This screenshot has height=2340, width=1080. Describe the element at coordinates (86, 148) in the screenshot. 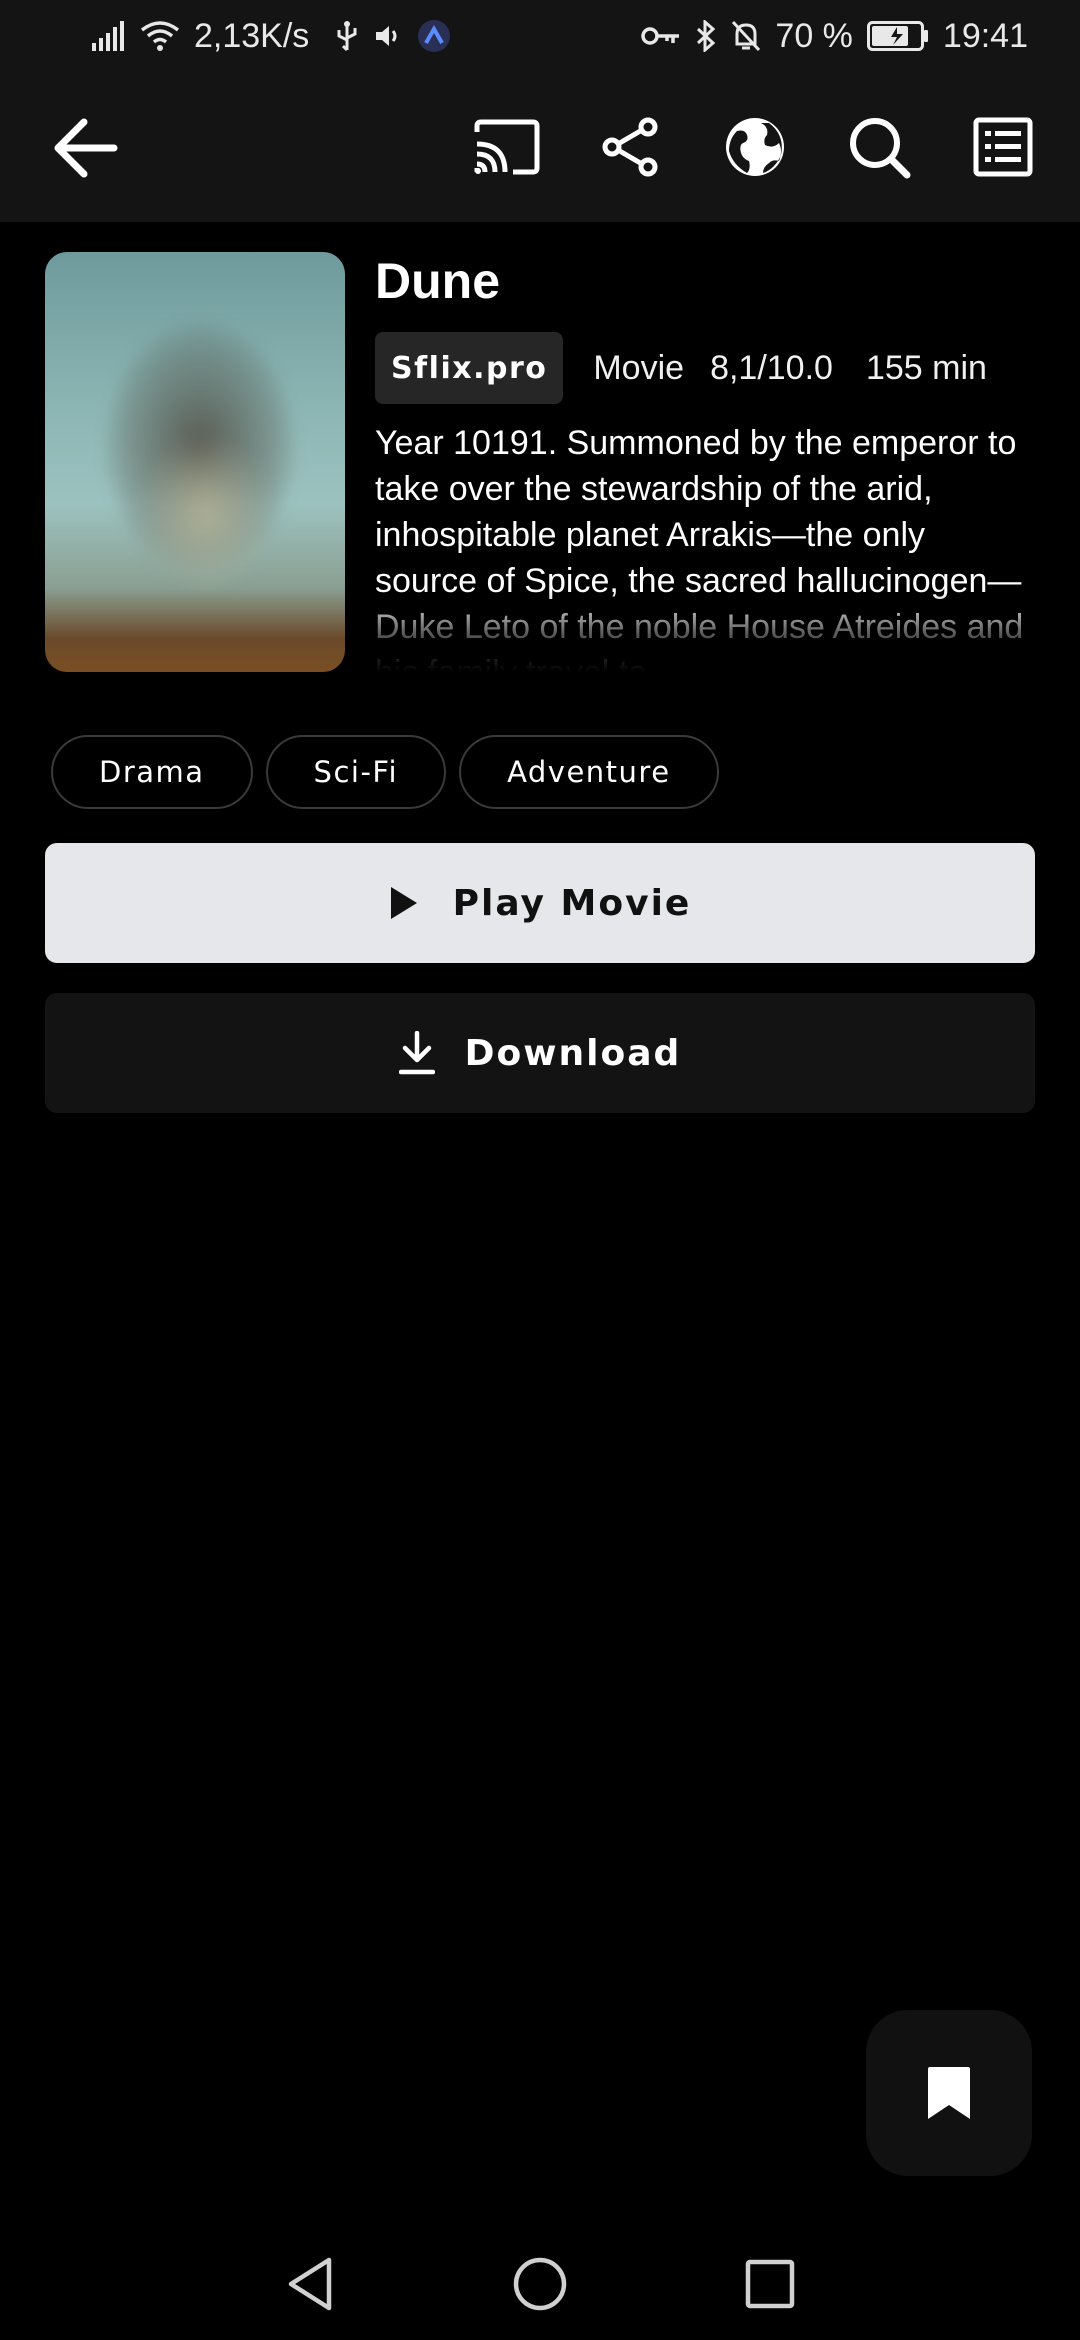

I see `back-arrow-icon` at that location.